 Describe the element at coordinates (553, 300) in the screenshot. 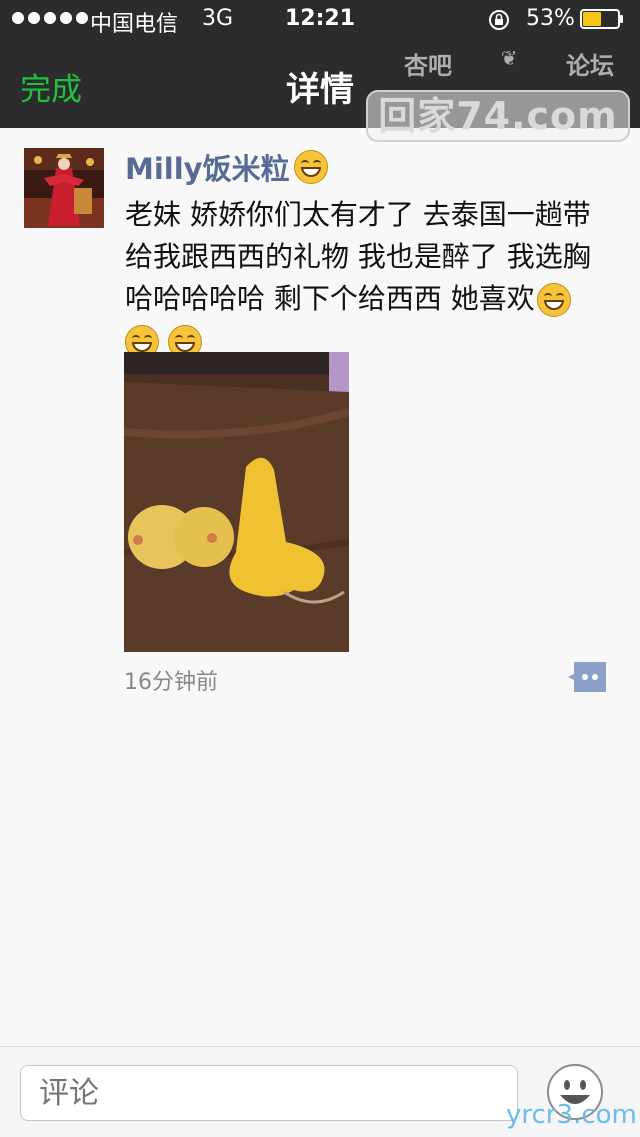

I see `grin-emoji-icon` at that location.